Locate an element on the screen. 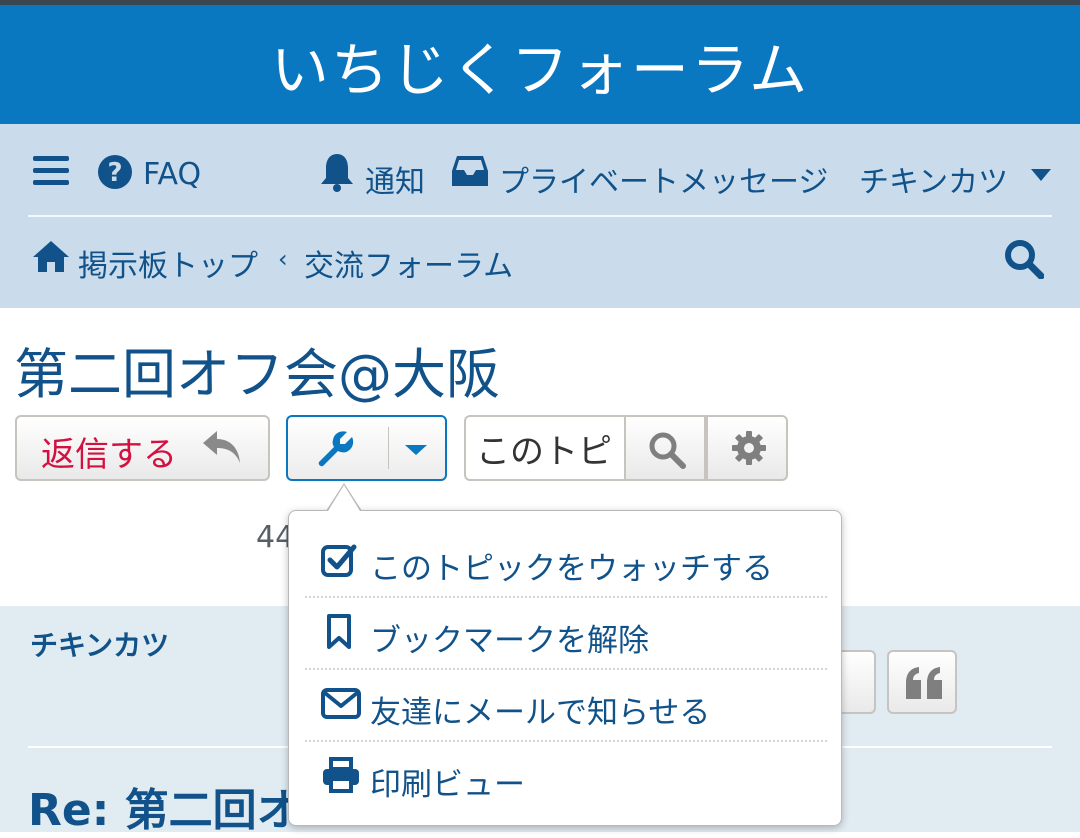 Image resolution: width=1080 pixels, height=838 pixels. menu-item-print-view: 印刷ビュー is located at coordinates (566, 777).